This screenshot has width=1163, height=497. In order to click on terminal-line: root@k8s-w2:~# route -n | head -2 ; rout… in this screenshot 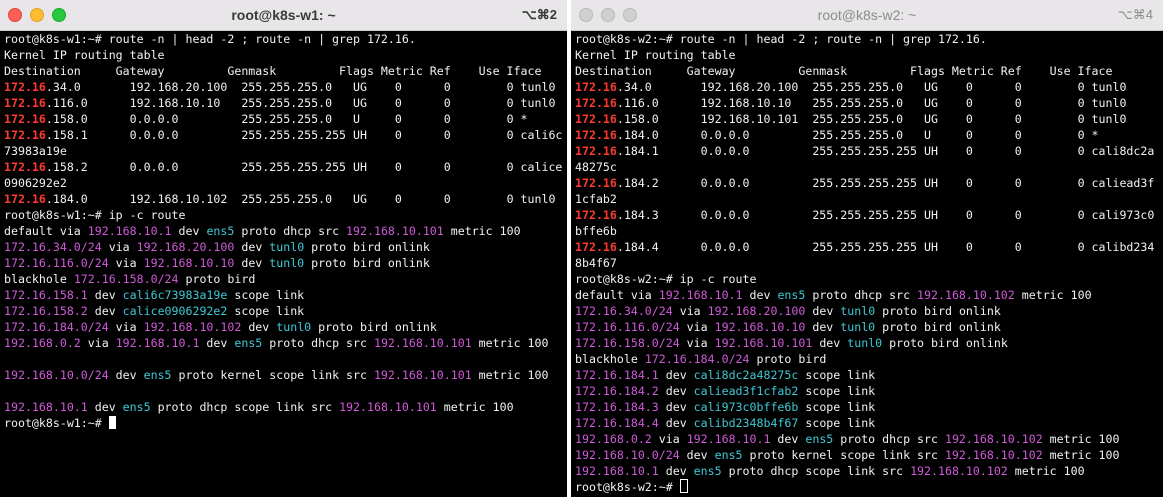, I will do `click(869, 39)`.